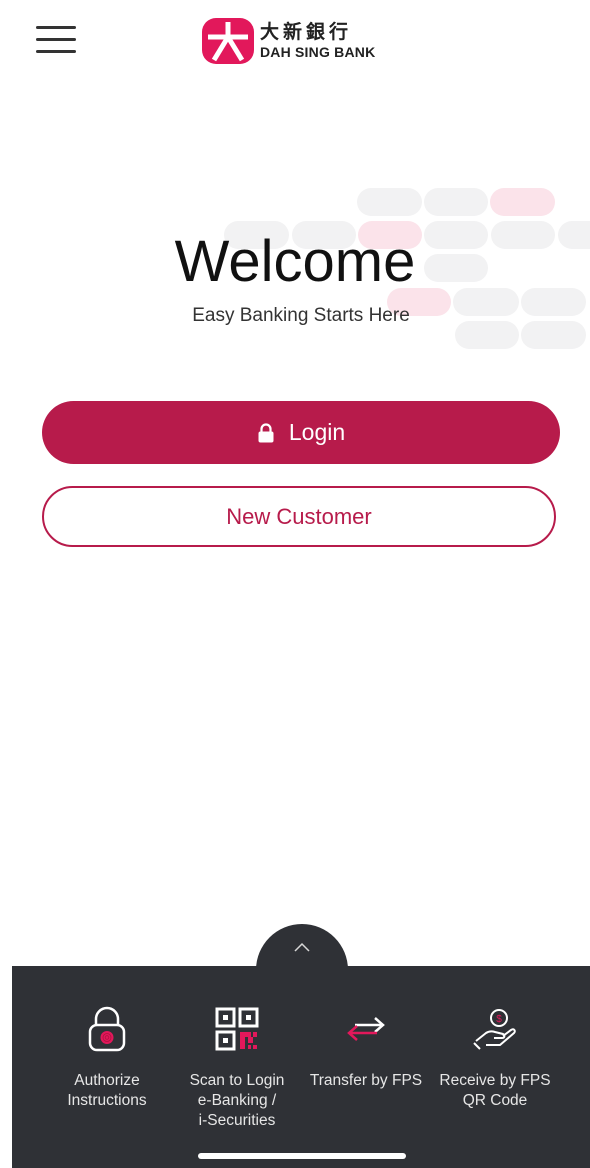  I want to click on hamburger-menu-icon, so click(56, 27).